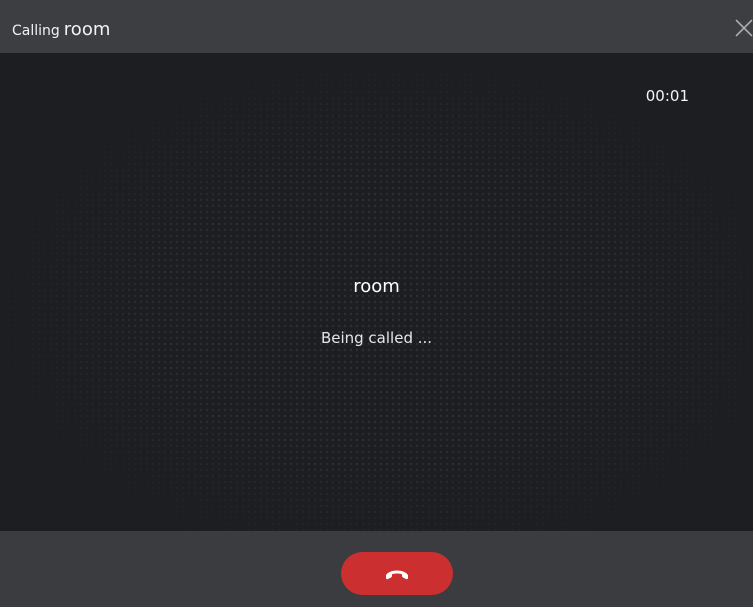 The image size is (753, 607). Describe the element at coordinates (376, 286) in the screenshot. I see `callee-name: room` at that location.